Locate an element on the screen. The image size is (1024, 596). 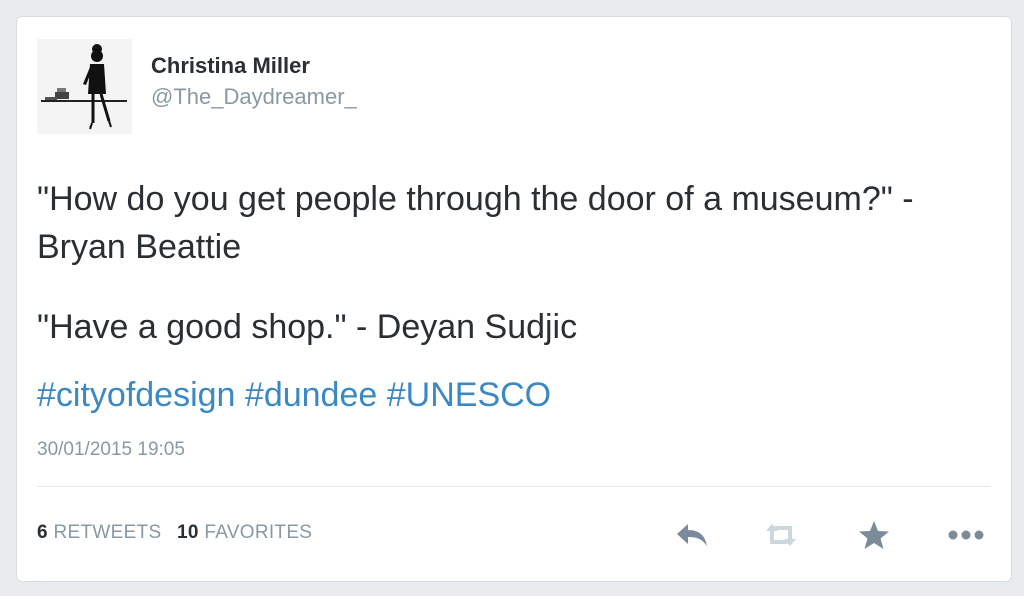
retweet-count: 6 is located at coordinates (42, 532).